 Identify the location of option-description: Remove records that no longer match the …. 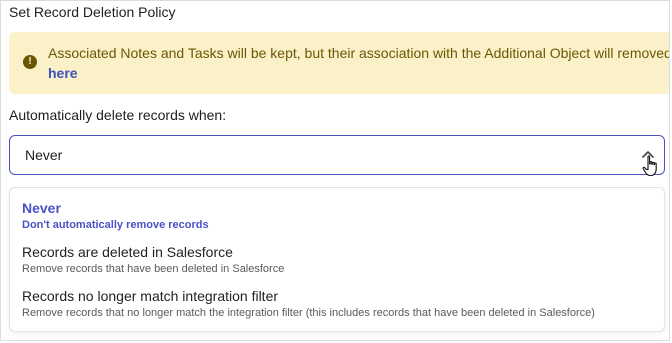
(308, 313).